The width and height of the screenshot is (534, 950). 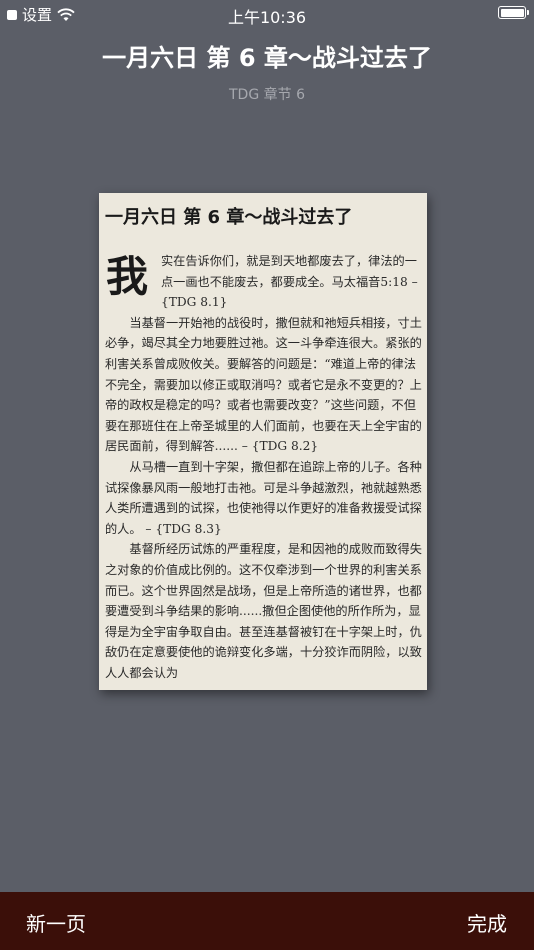 What do you see at coordinates (267, 17) in the screenshot?
I see `status-time: 上午10:36` at bounding box center [267, 17].